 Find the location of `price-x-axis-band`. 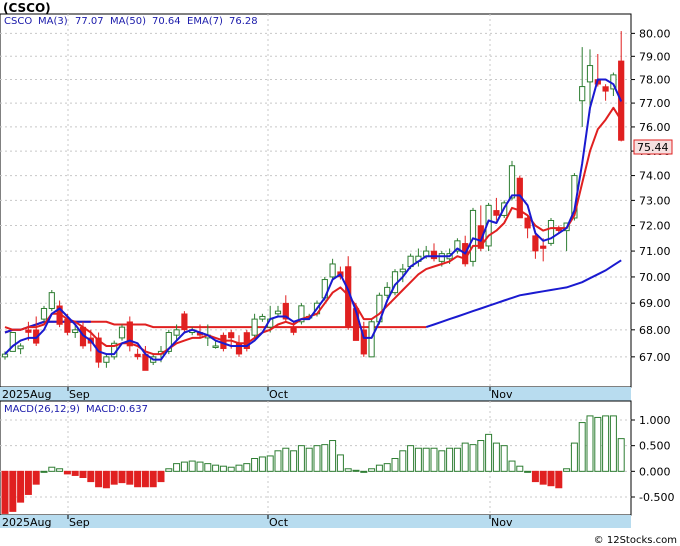

price-x-axis-band is located at coordinates (315, 394).